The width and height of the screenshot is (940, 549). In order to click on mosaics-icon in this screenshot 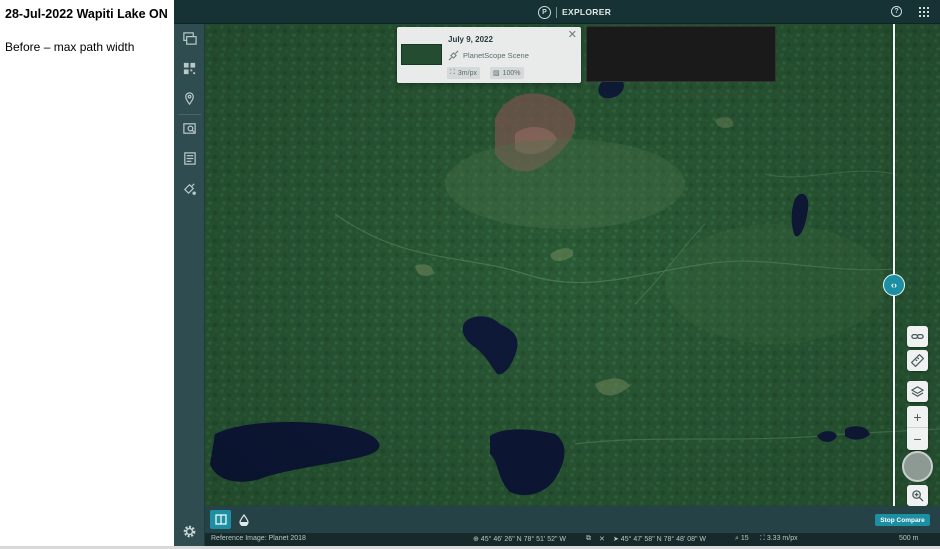, I will do `click(189, 68)`.